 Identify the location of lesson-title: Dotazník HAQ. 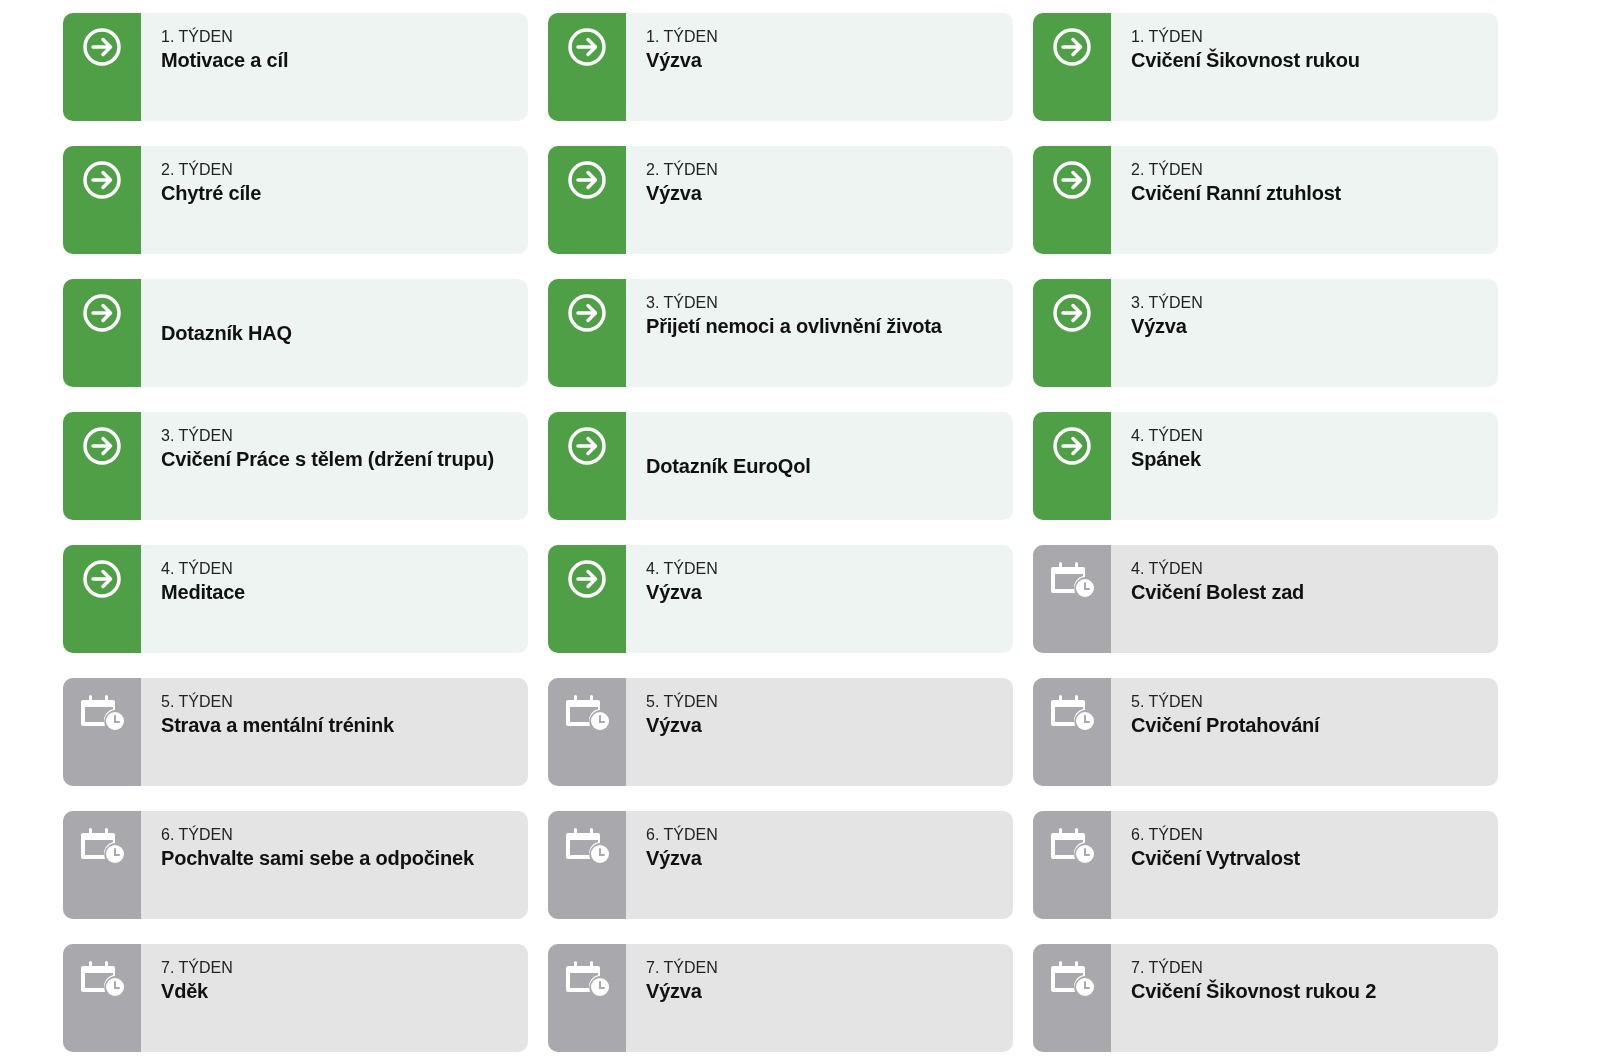
(226, 333).